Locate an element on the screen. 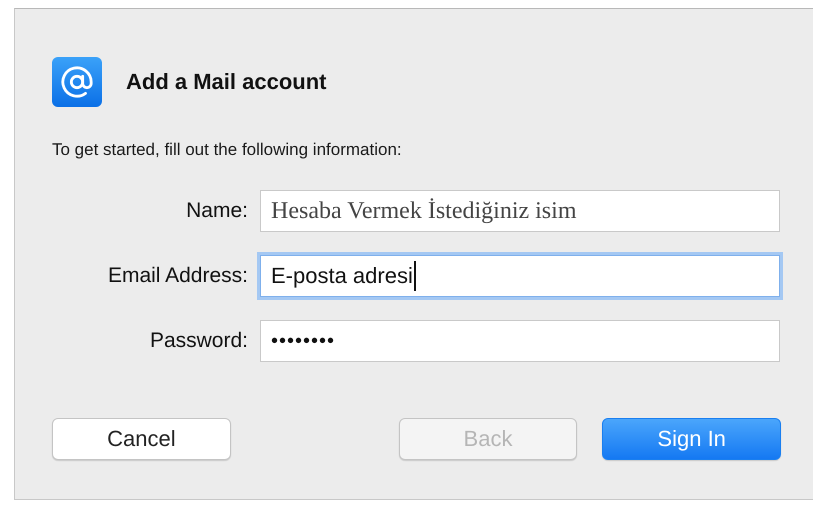  input-field: •••••••• is located at coordinates (520, 341).